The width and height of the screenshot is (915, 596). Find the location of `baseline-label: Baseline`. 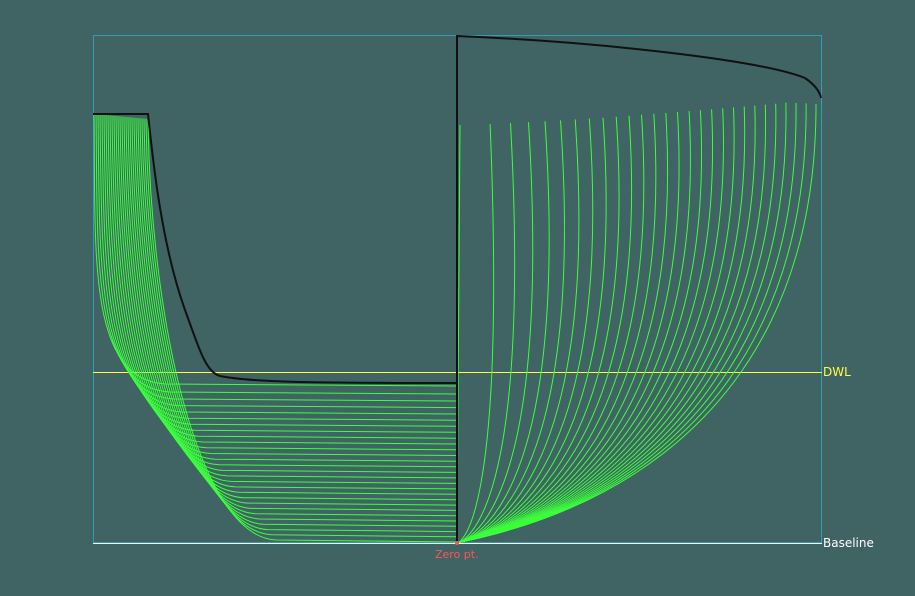

baseline-label: Baseline is located at coordinates (848, 543).